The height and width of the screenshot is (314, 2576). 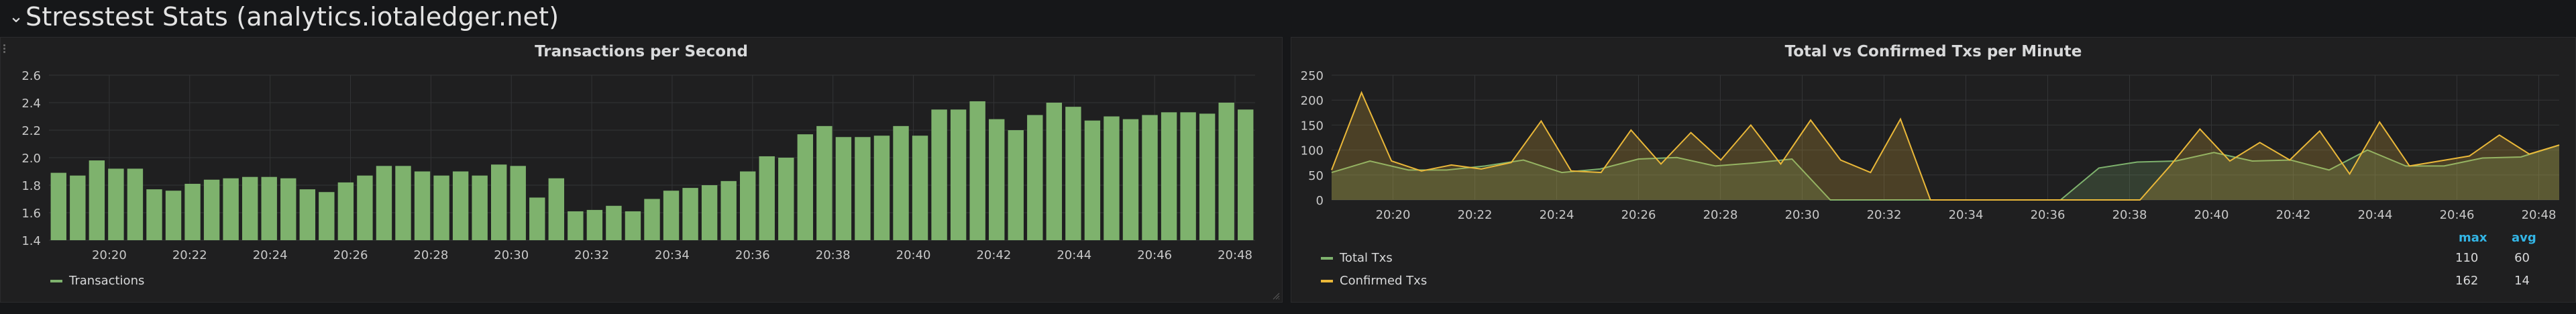 What do you see at coordinates (2524, 238) in the screenshot?
I see `legend-header-avg: avg` at bounding box center [2524, 238].